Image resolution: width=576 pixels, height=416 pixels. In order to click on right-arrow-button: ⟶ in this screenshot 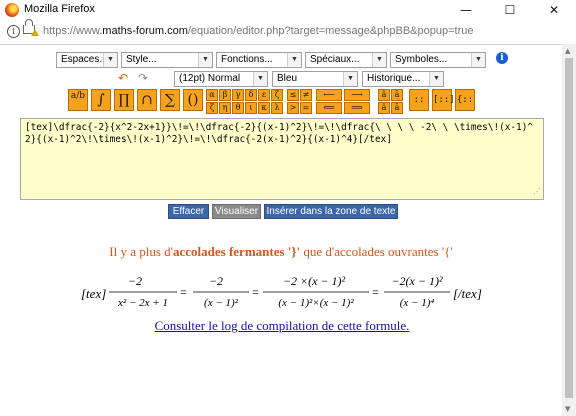, I will do `click(357, 95)`.